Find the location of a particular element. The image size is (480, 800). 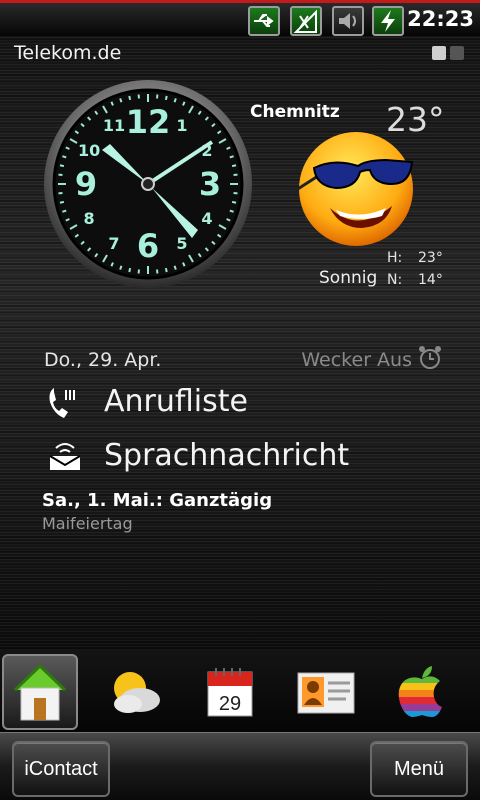

date-label: Do., 29. Apr. is located at coordinates (103, 360).